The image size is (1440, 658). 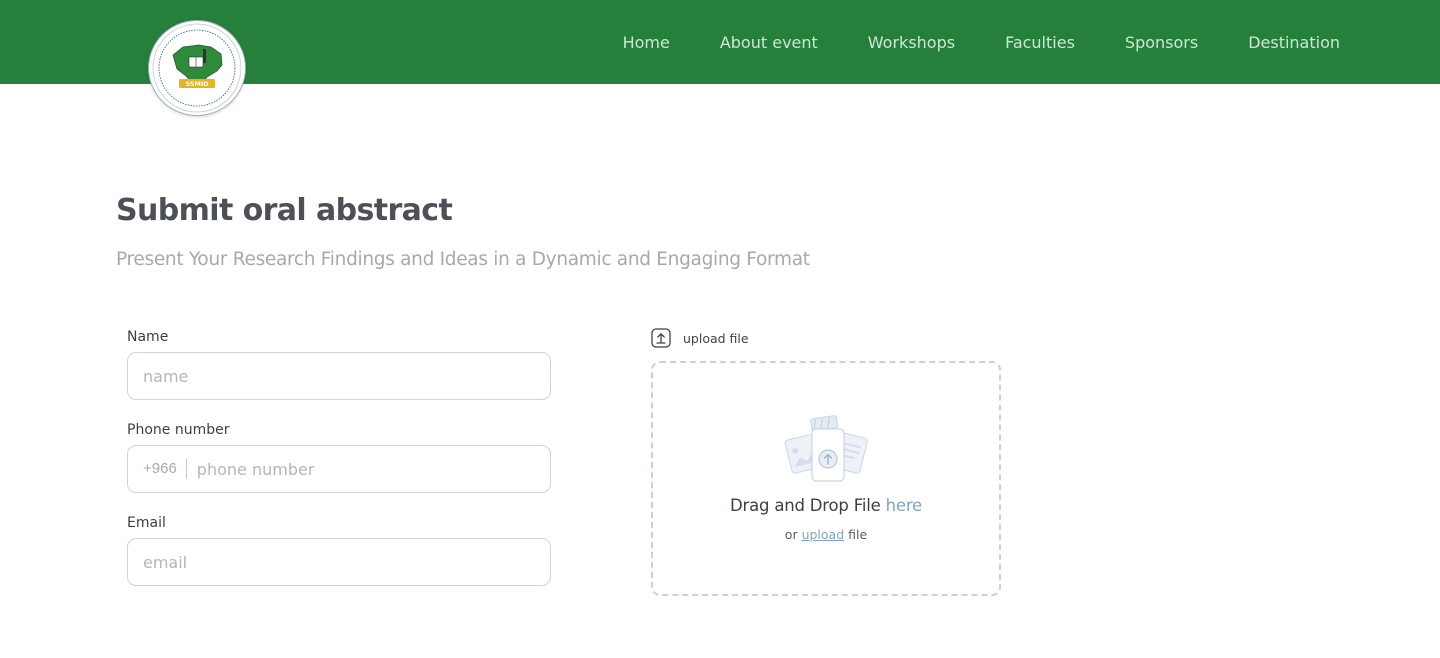 I want to click on email-label: Email, so click(x=146, y=523).